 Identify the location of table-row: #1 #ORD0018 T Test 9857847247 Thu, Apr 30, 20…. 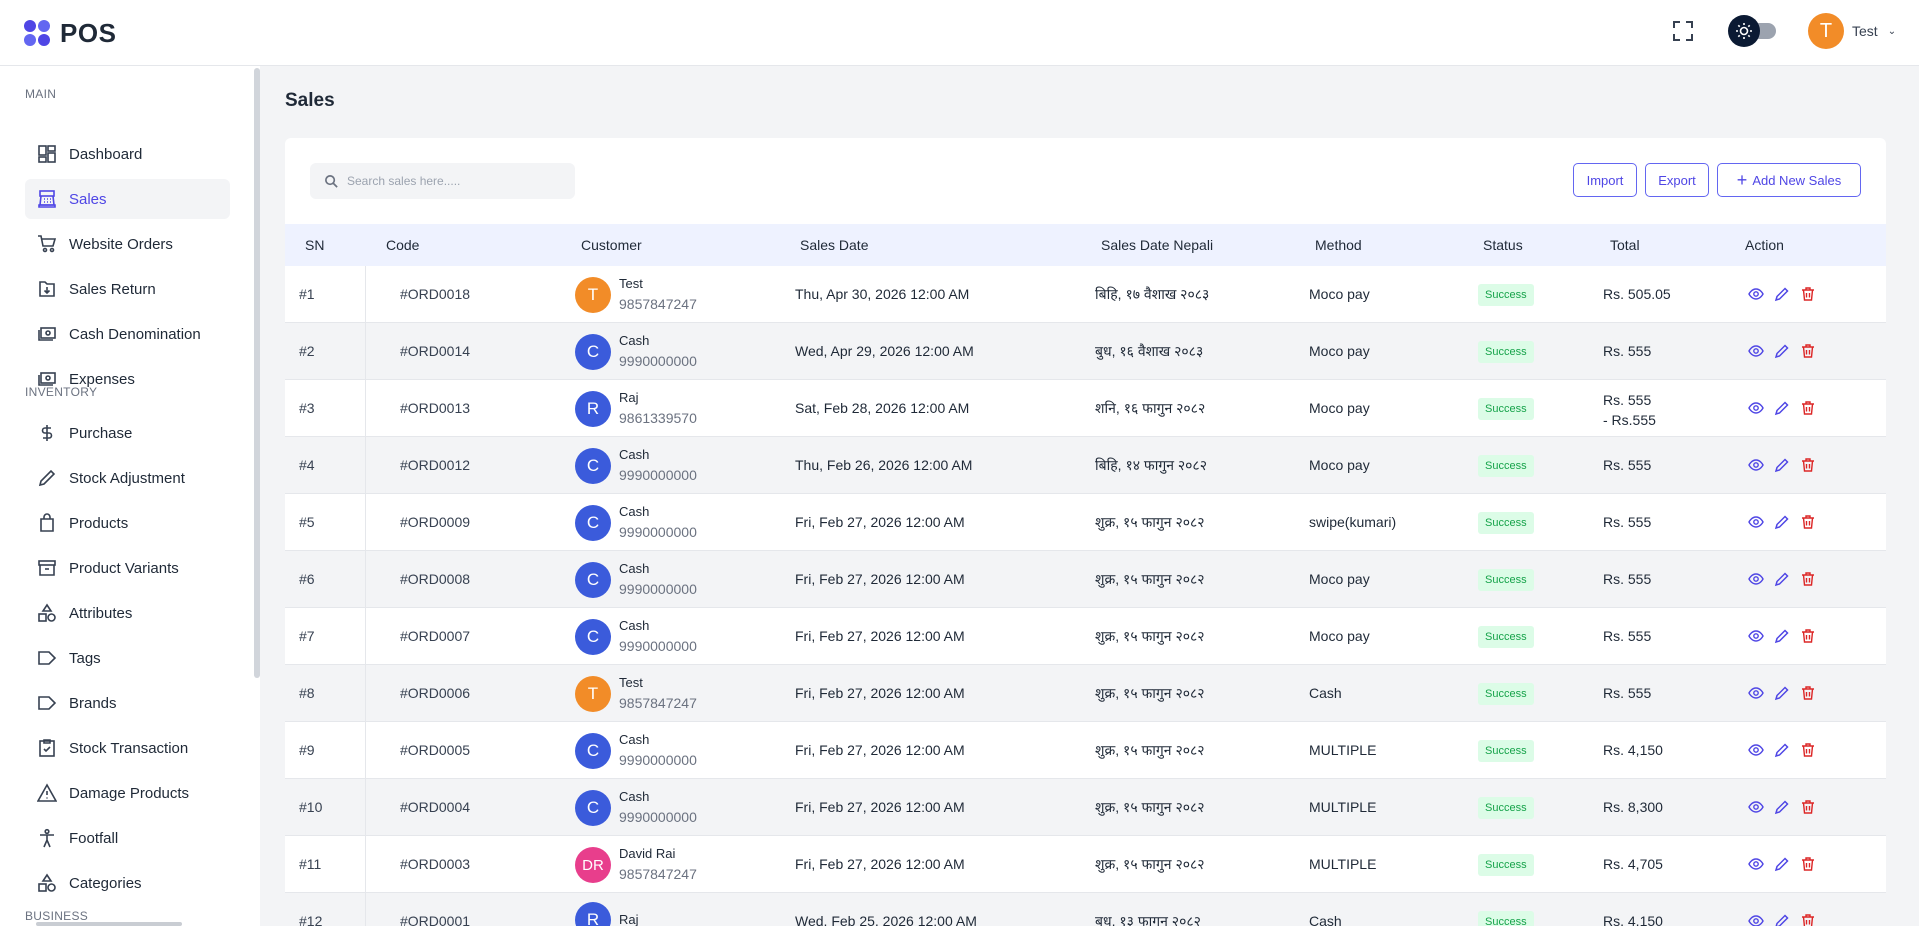
(1085, 294).